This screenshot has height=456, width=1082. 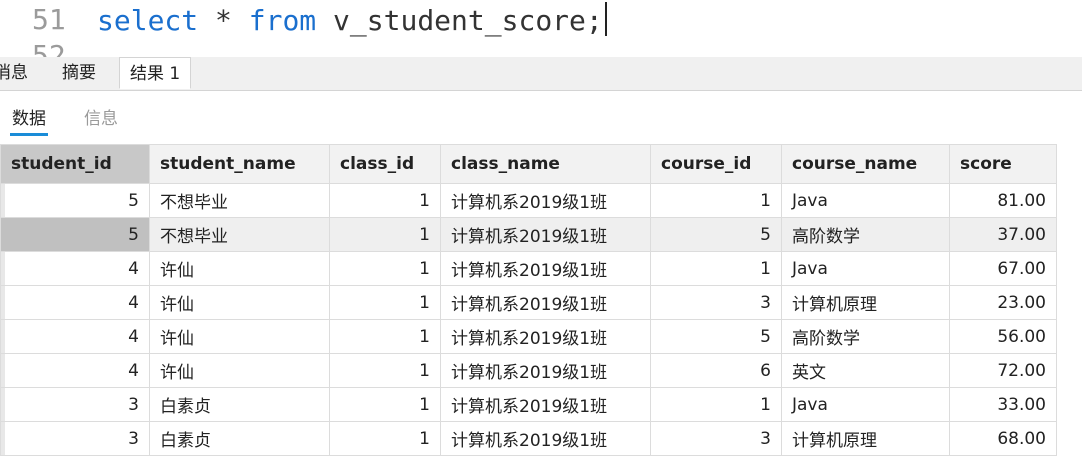 What do you see at coordinates (1003, 370) in the screenshot?
I see `cell-score: 72.00` at bounding box center [1003, 370].